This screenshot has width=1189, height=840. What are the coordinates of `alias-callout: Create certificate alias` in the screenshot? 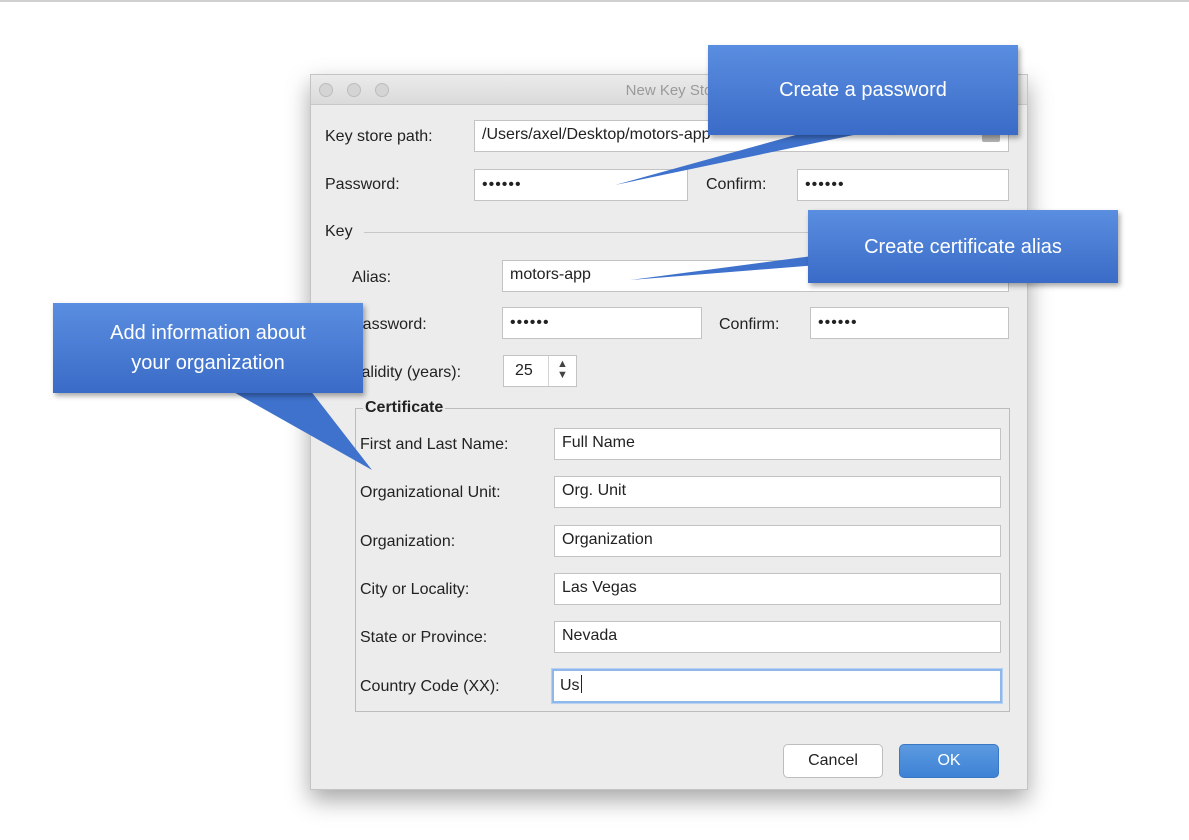 It's located at (963, 246).